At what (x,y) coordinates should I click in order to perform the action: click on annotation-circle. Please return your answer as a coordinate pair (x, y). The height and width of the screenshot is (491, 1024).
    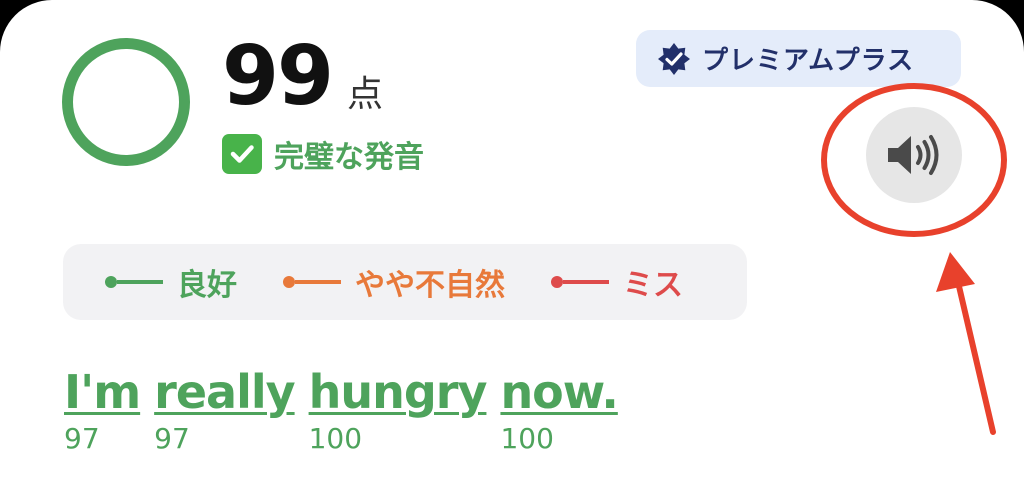
    Looking at the image, I should click on (914, 160).